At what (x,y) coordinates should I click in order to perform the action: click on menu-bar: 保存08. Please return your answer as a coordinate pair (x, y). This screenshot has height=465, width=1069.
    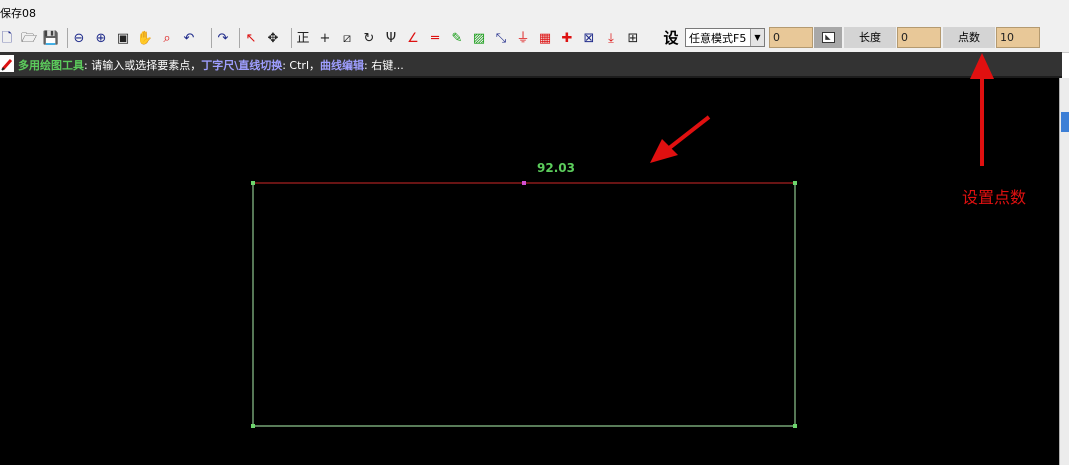
    Looking at the image, I should click on (534, 12).